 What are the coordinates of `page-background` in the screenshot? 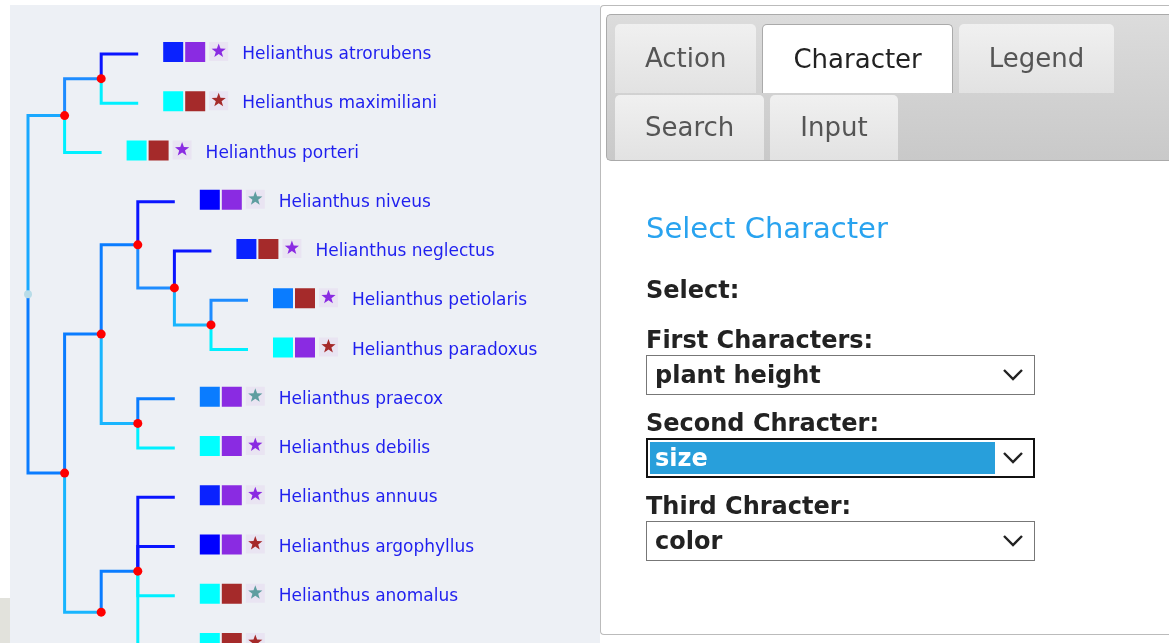 It's located at (5, 620).